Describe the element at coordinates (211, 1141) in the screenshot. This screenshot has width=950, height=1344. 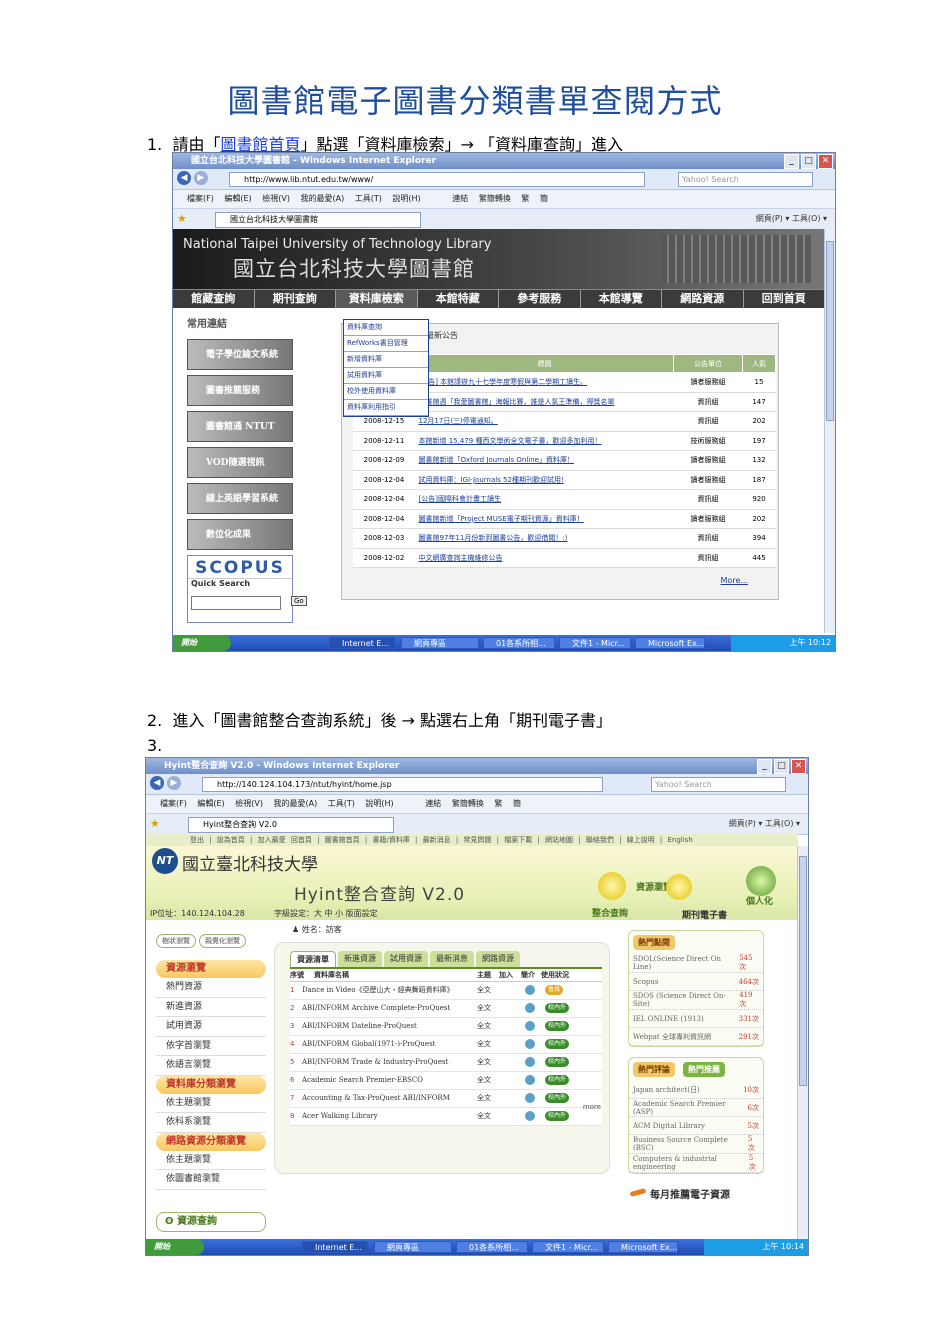
I see `section-web-category: 網路資源分類瀏覽` at that location.